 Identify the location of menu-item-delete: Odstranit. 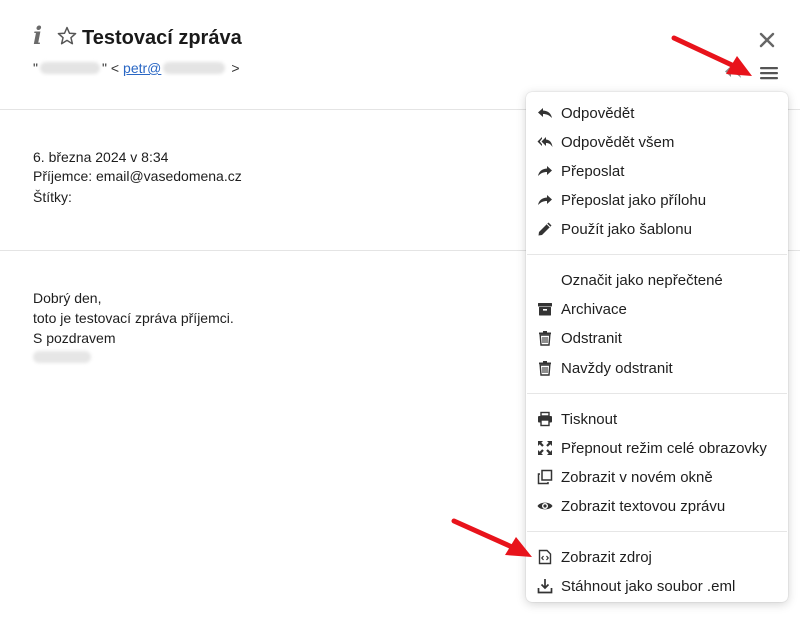
(657, 338).